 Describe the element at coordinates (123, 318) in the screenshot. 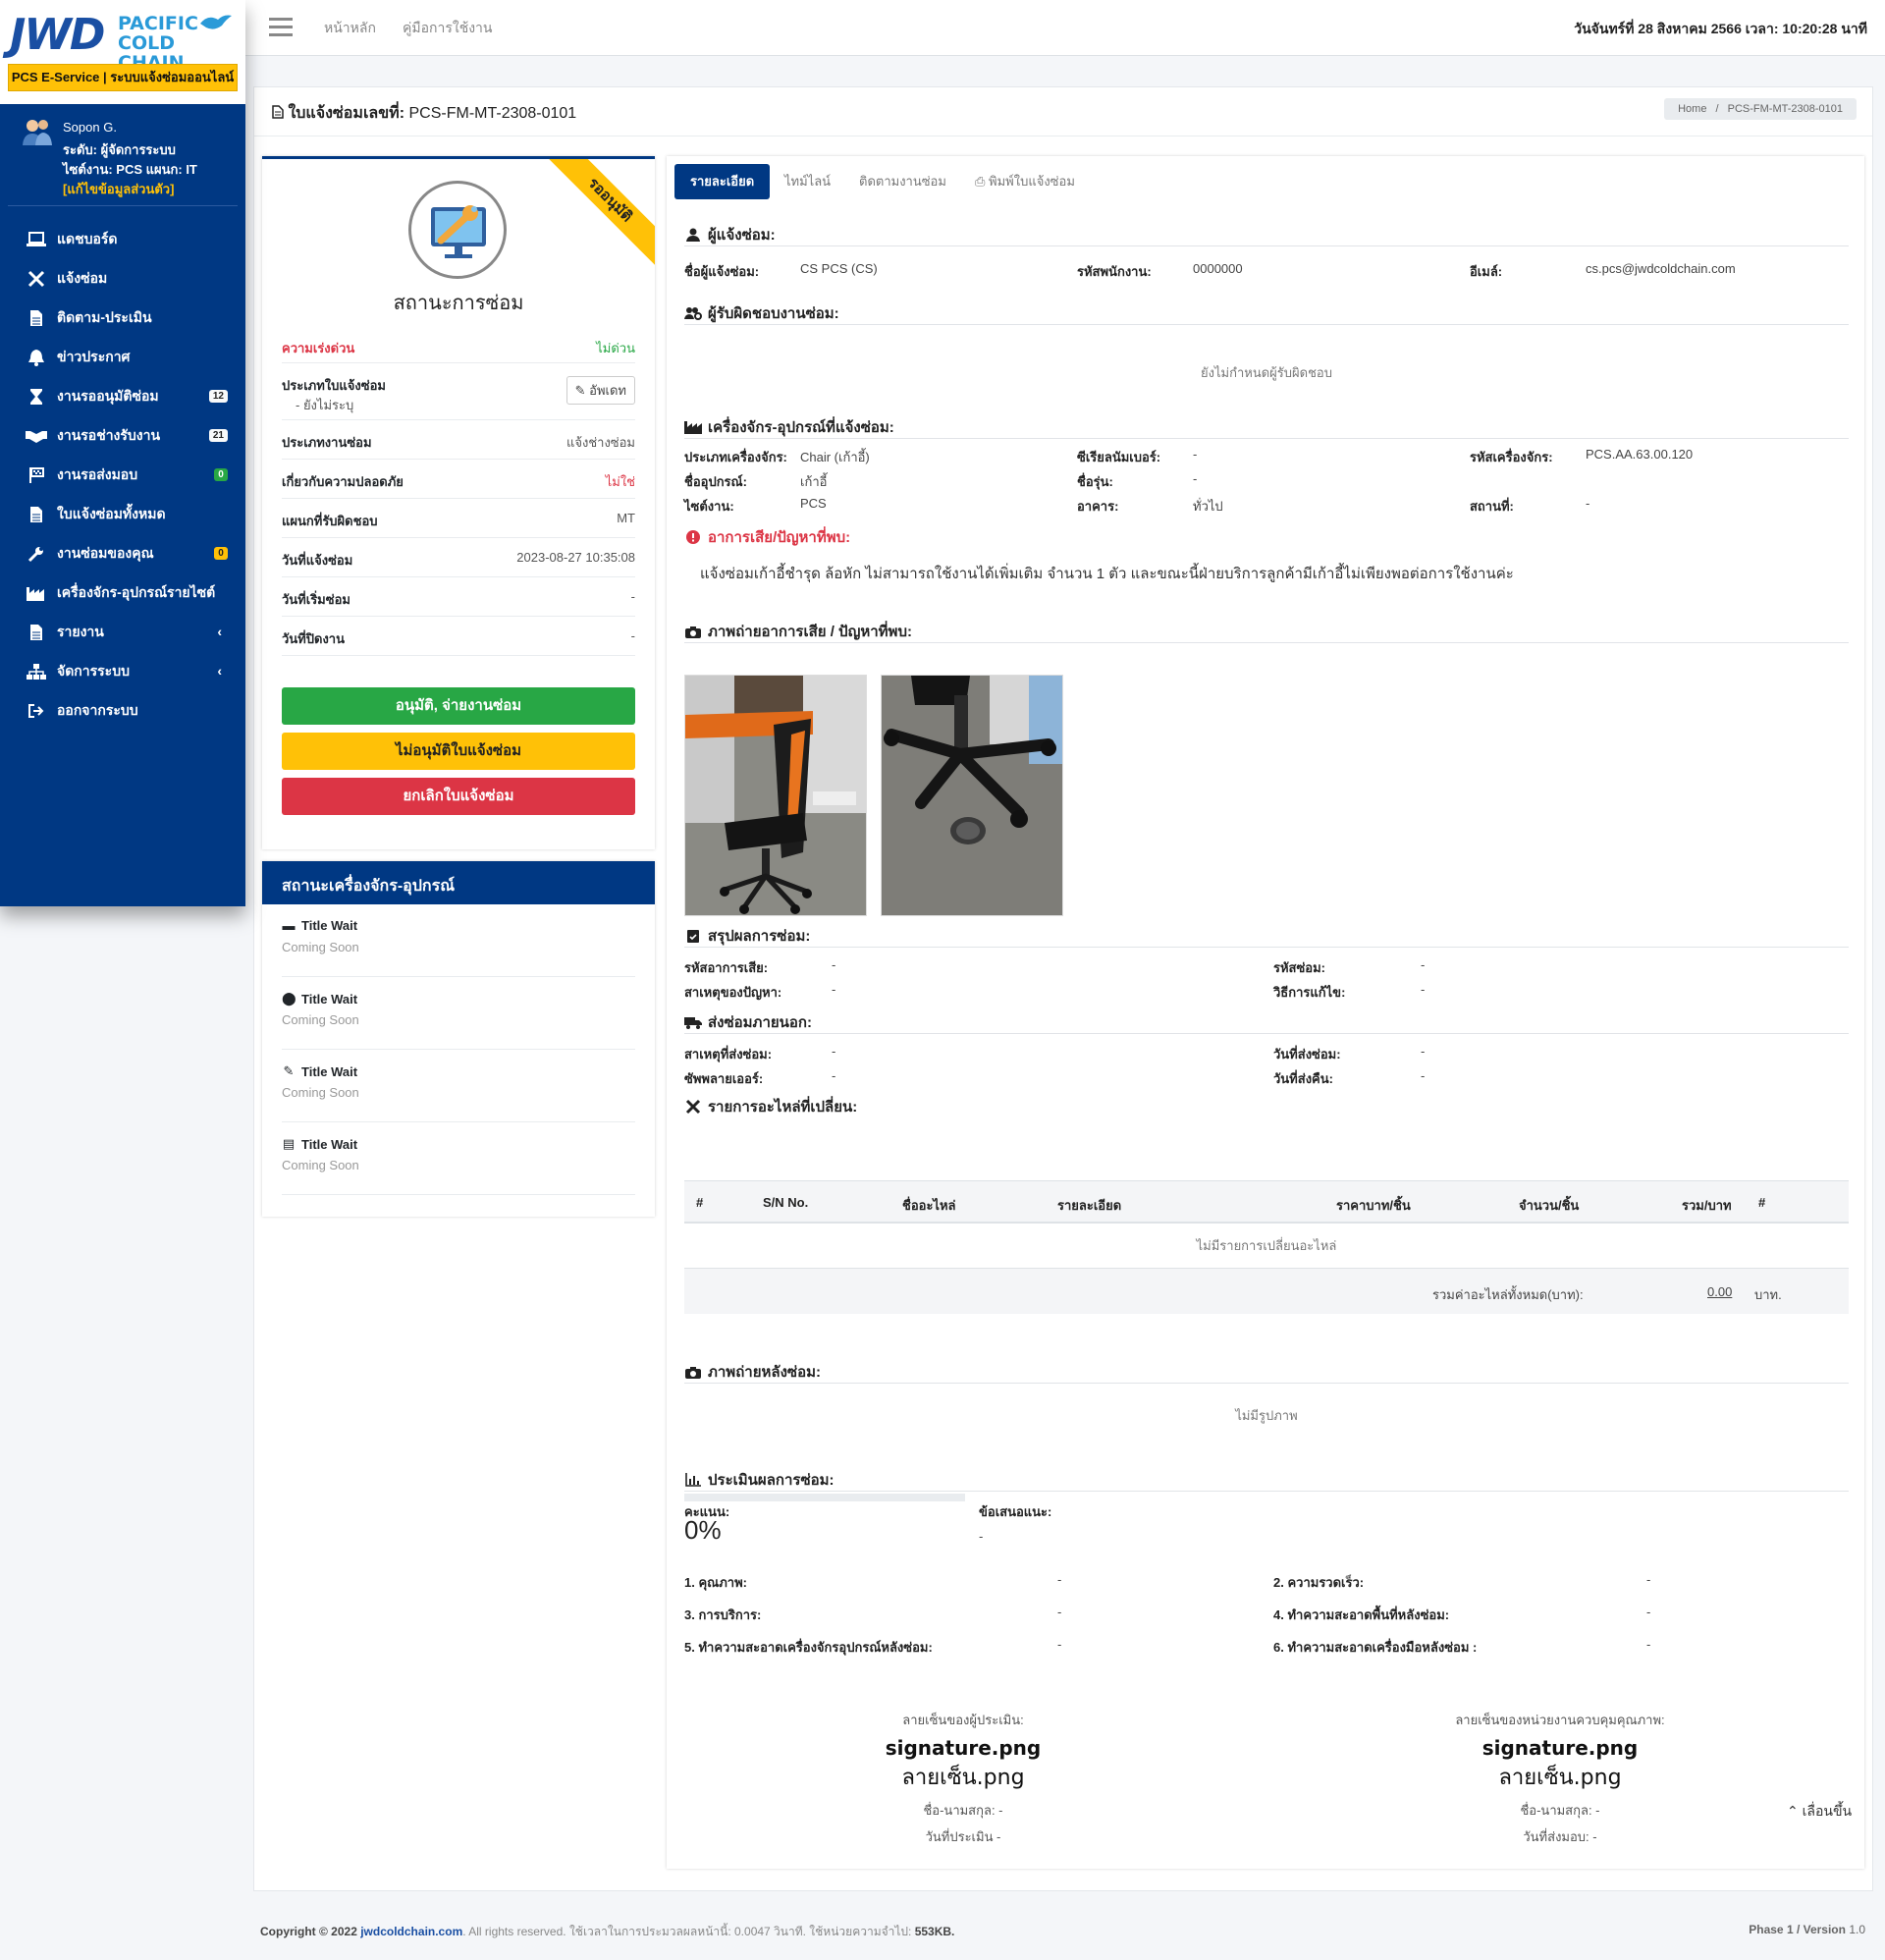

I see `nav-tracking: ติดตาม-ประเมิน` at that location.